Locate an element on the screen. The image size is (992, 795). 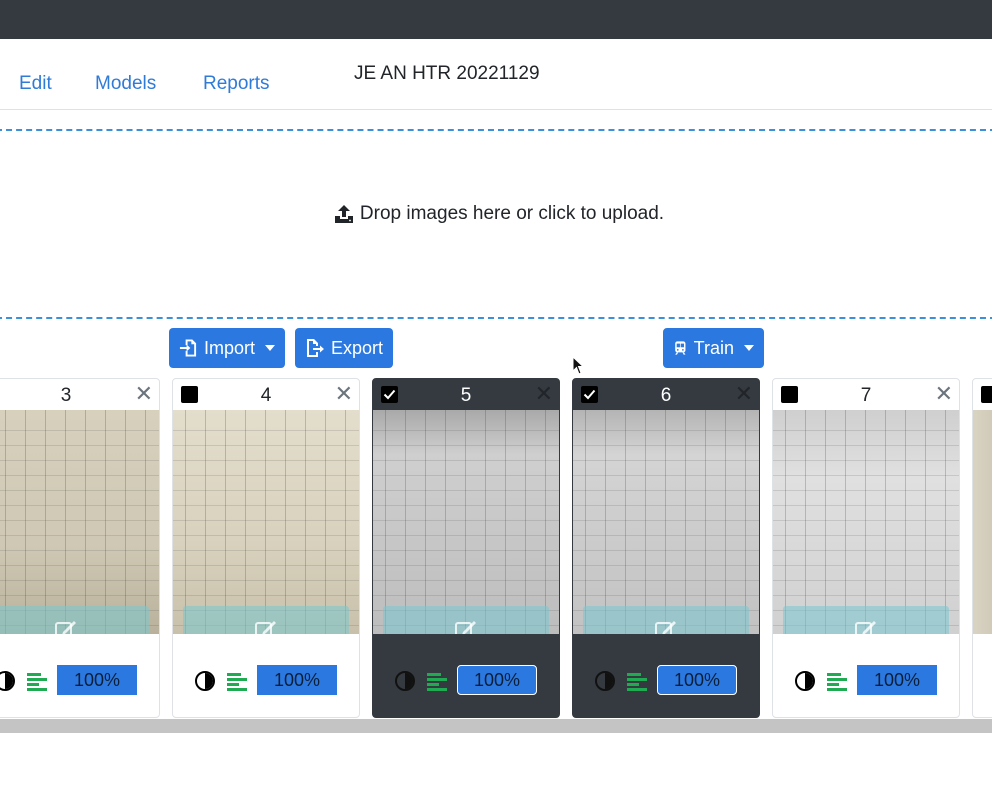
import-label: Import is located at coordinates (229, 347).